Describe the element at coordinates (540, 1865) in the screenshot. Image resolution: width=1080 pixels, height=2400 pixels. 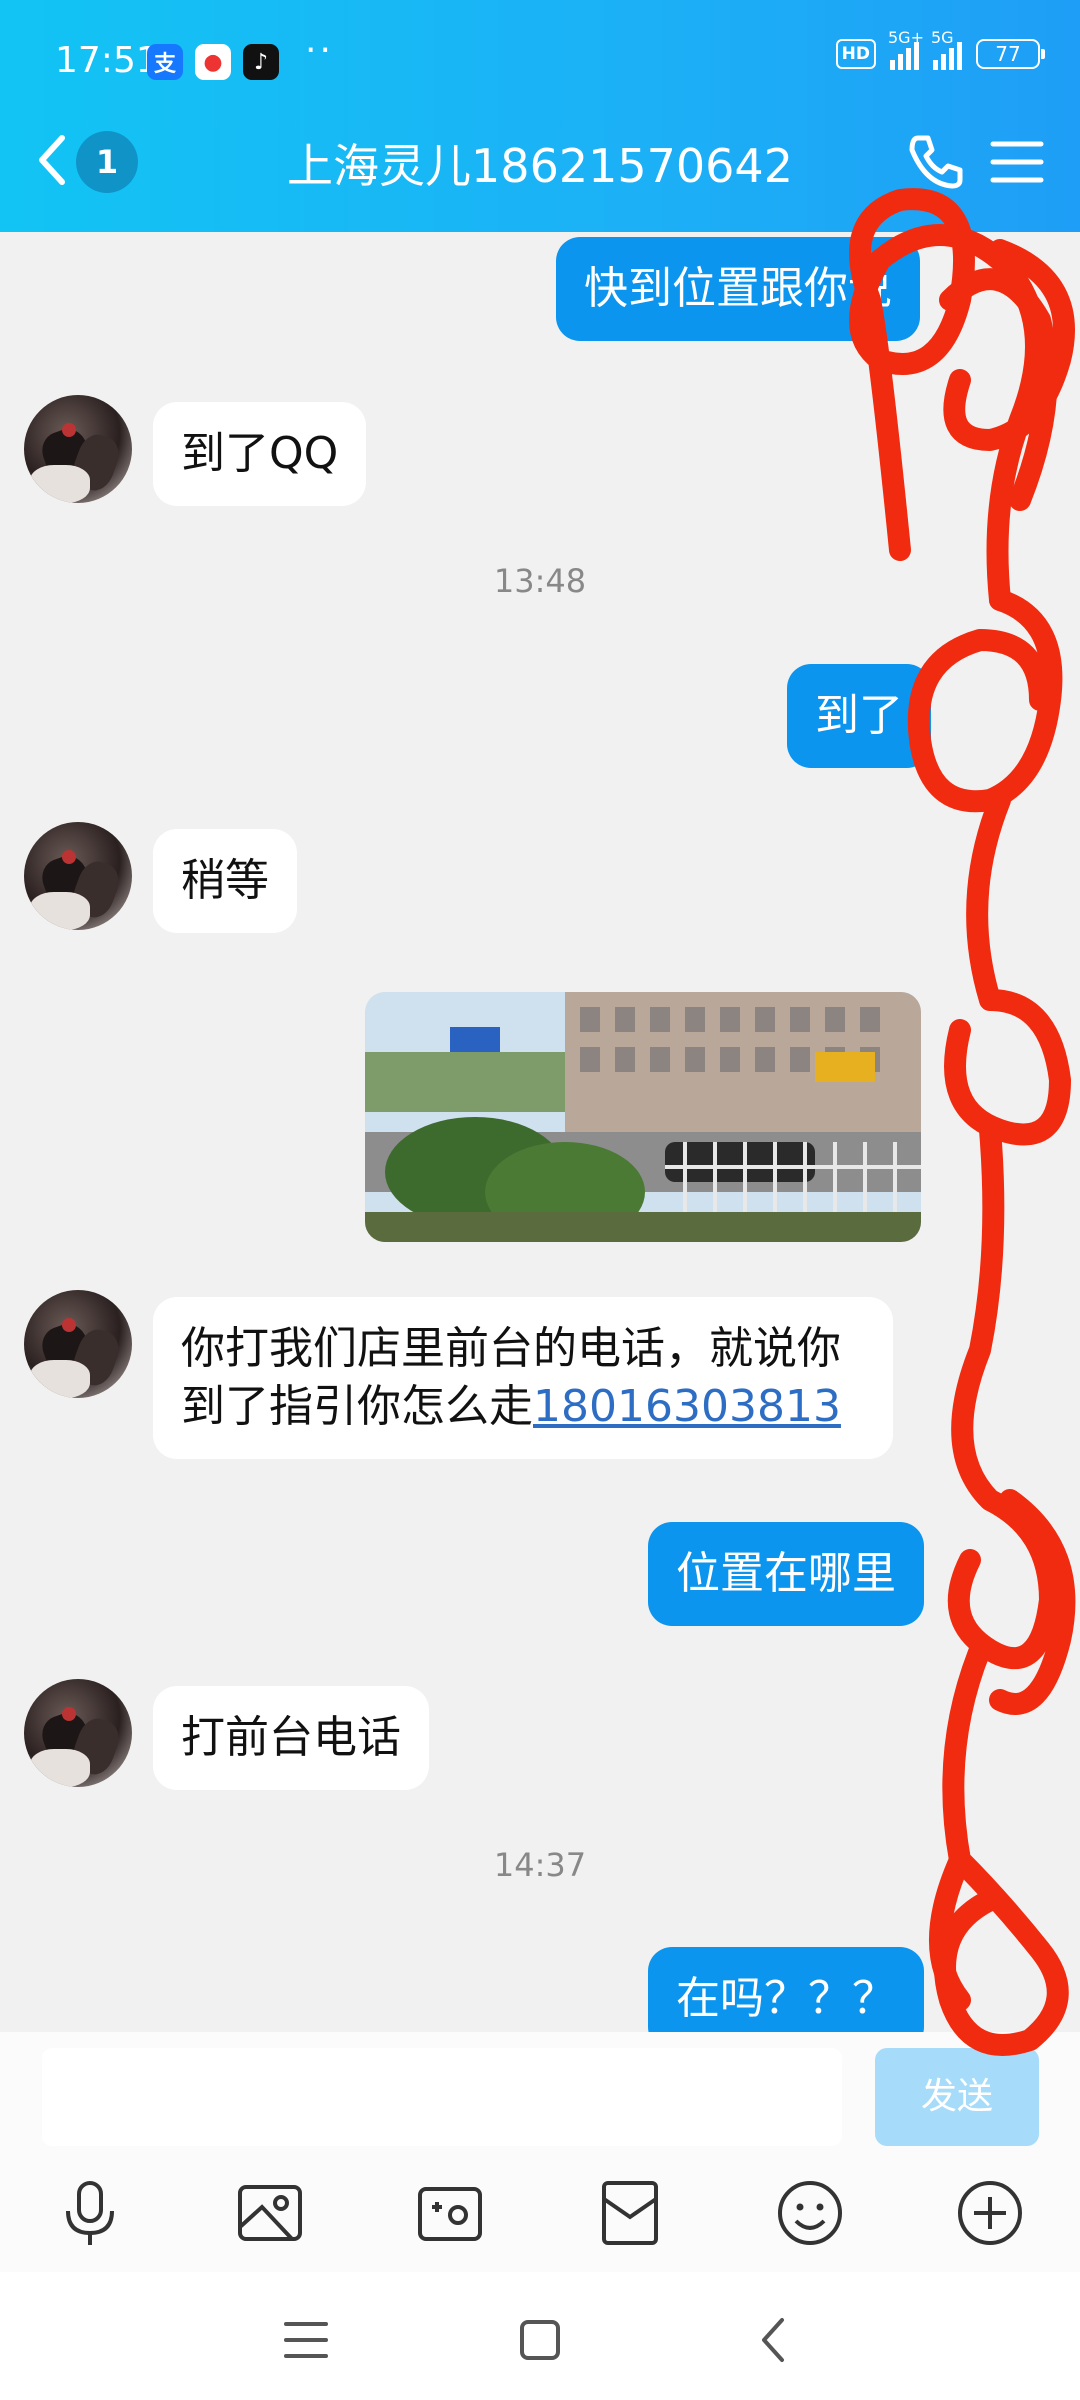
I see `timestamp: 14:37` at that location.